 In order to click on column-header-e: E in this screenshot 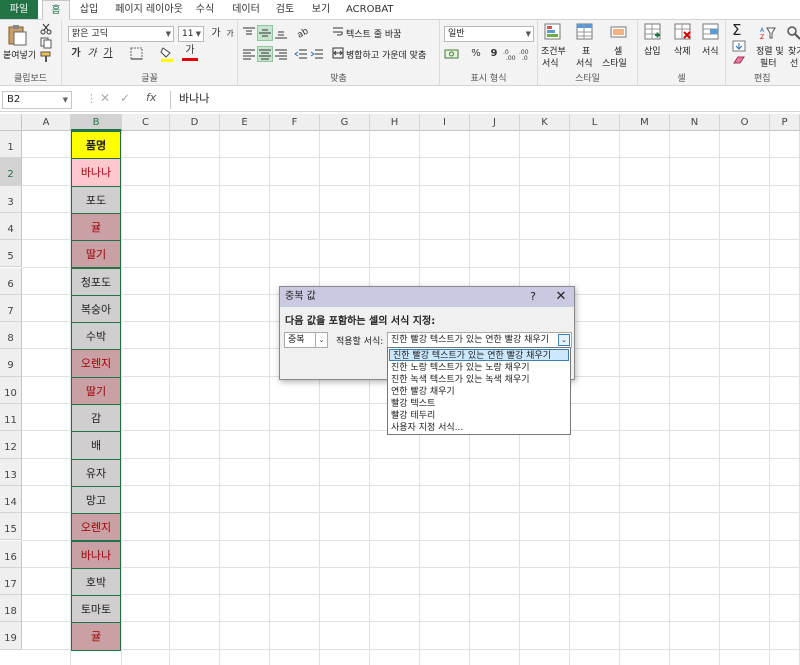, I will do `click(245, 122)`.